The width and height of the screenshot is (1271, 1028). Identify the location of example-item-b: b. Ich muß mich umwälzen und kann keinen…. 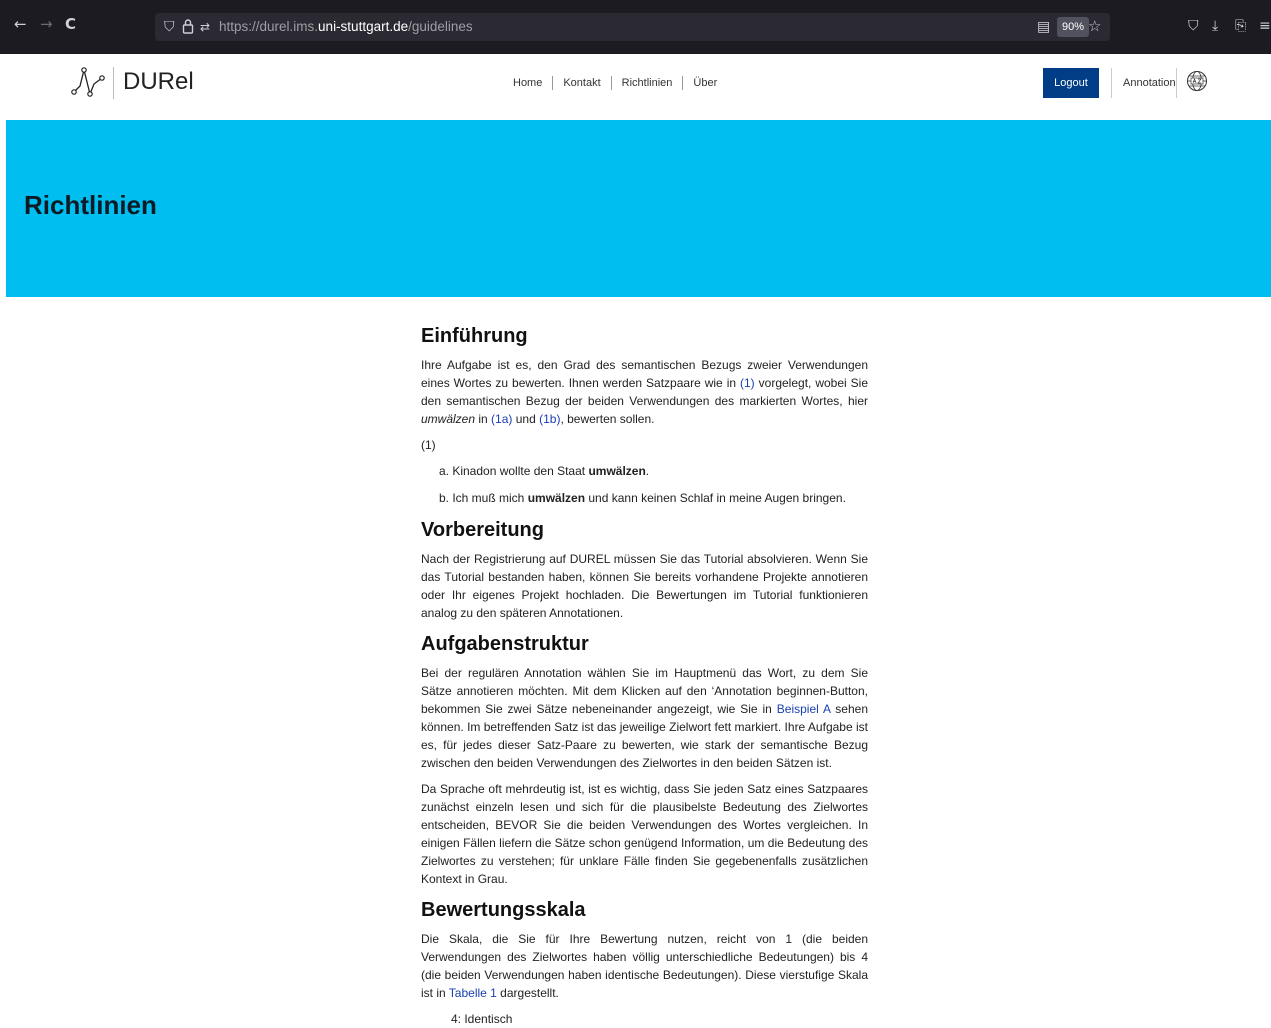
(642, 498).